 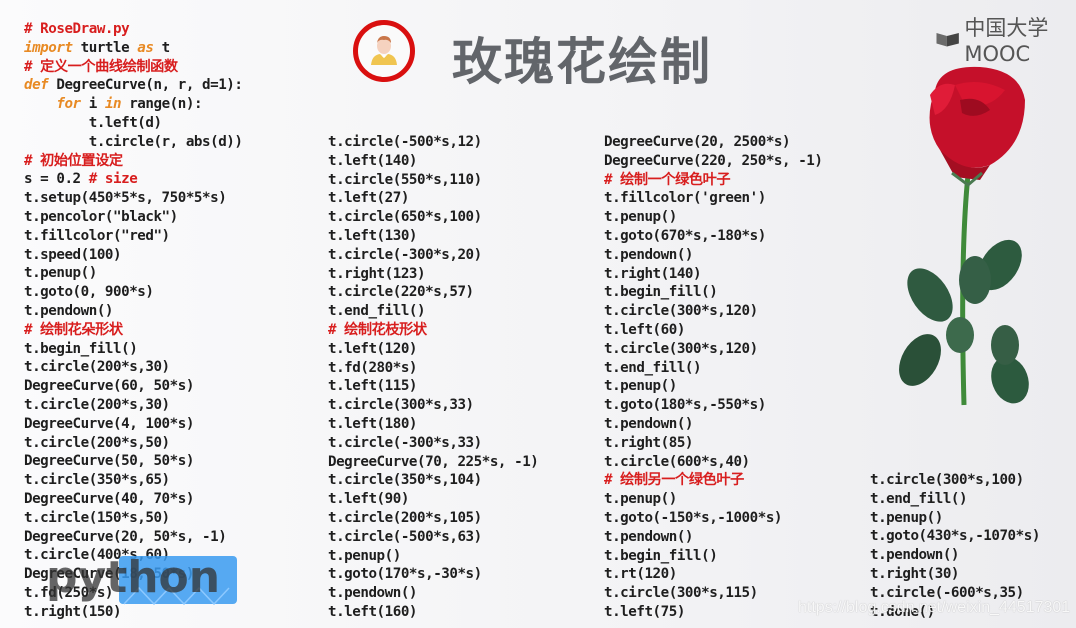 I want to click on code-line: t.goto(180*s,-550*s), so click(x=685, y=405).